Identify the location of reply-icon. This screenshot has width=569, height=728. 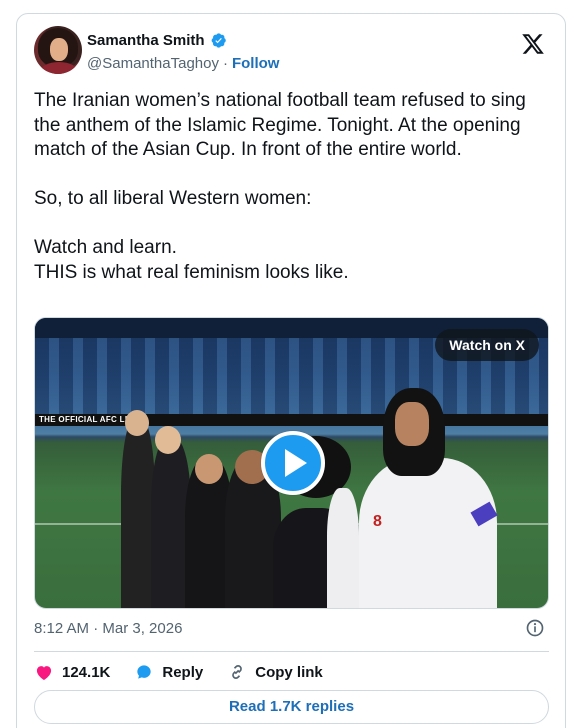
(144, 672).